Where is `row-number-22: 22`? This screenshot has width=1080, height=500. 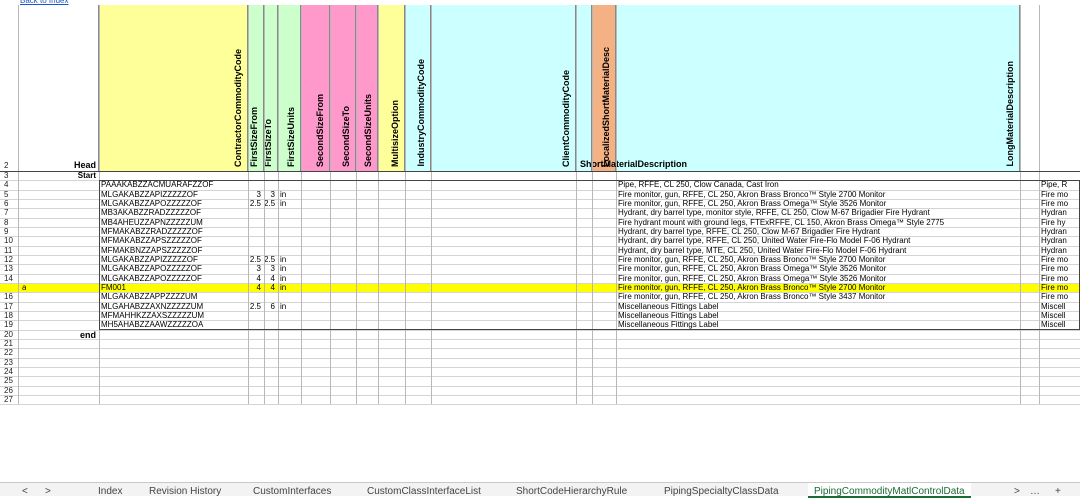 row-number-22: 22 is located at coordinates (9, 353).